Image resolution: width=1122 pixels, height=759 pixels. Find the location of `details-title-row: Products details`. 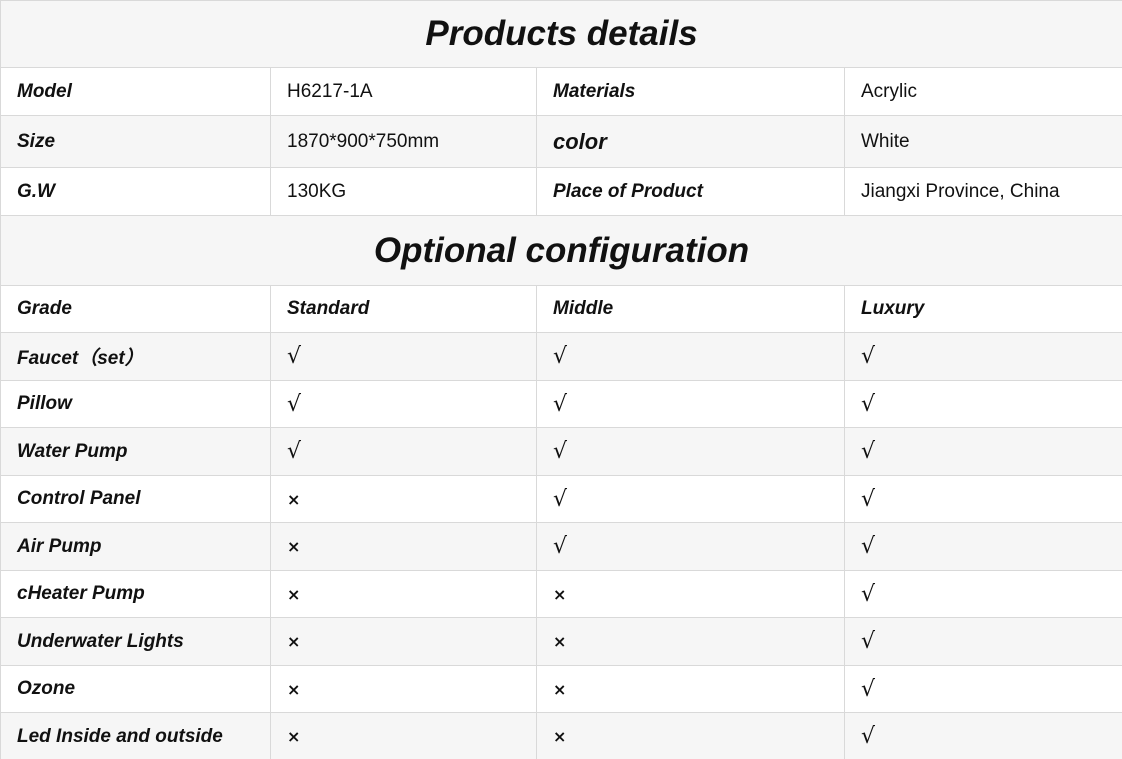

details-title-row: Products details is located at coordinates (561, 34).